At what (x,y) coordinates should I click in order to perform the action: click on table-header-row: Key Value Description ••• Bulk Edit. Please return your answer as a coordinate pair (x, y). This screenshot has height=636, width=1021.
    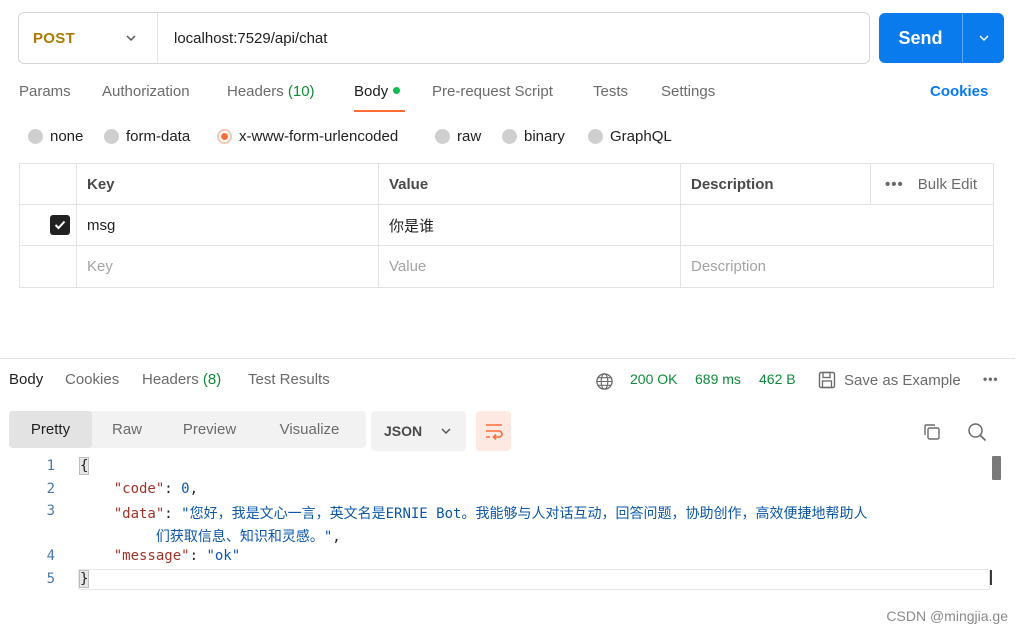
    Looking at the image, I should click on (506, 184).